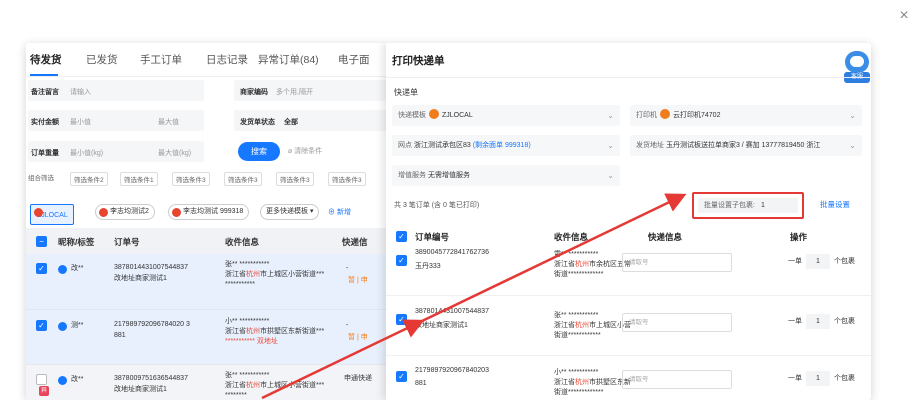 This screenshot has height=400, width=921. Describe the element at coordinates (288, 59) in the screenshot. I see `tab-abnormal: 异常订单(84)` at that location.